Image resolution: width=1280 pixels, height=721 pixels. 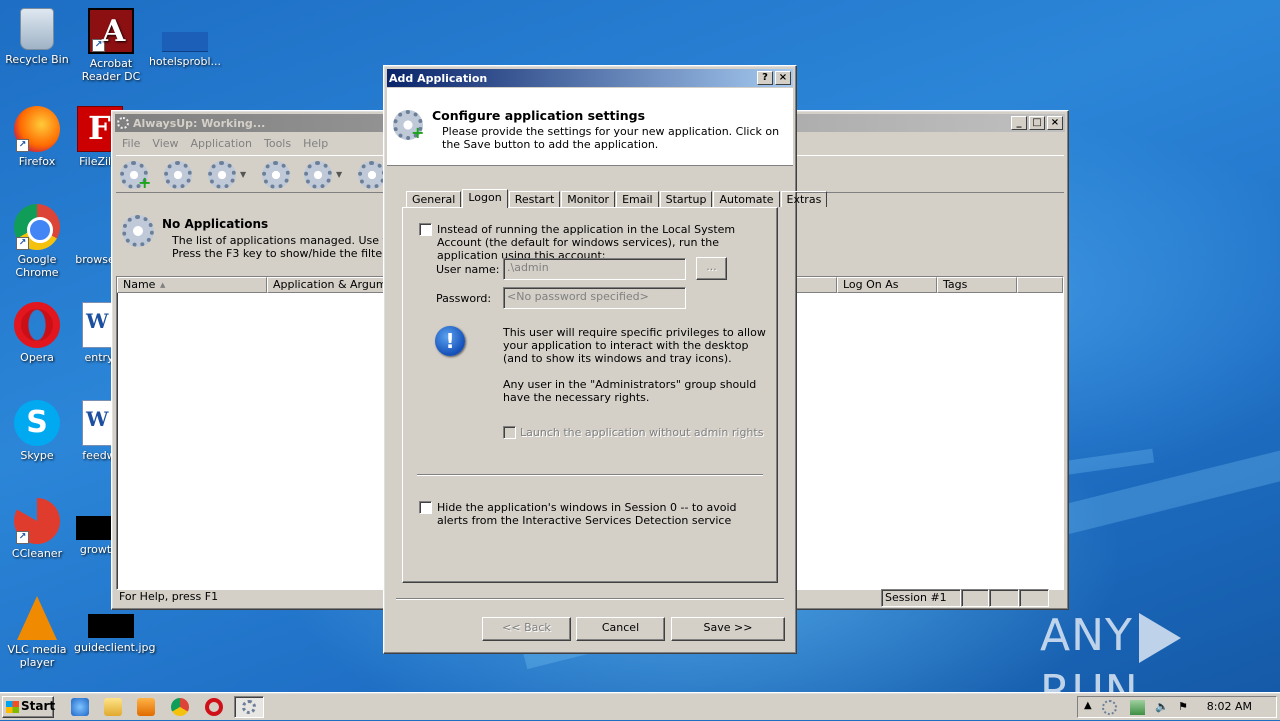 I want to click on flag-icon: ⚑, so click(x=1185, y=707).